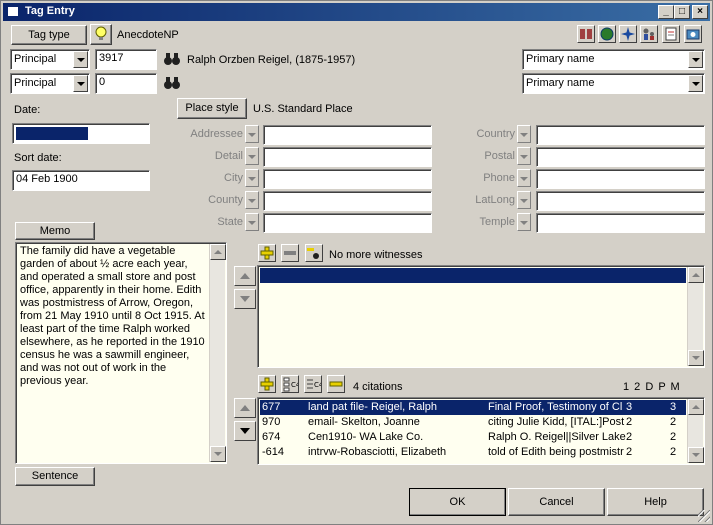 The height and width of the screenshot is (525, 713). I want to click on state-label: State, so click(230, 222).